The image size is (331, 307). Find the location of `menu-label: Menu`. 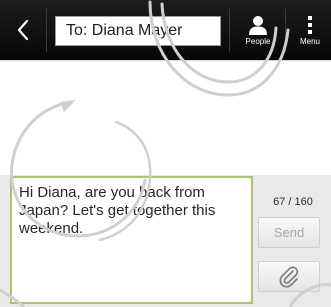

menu-label: Menu is located at coordinates (309, 41).